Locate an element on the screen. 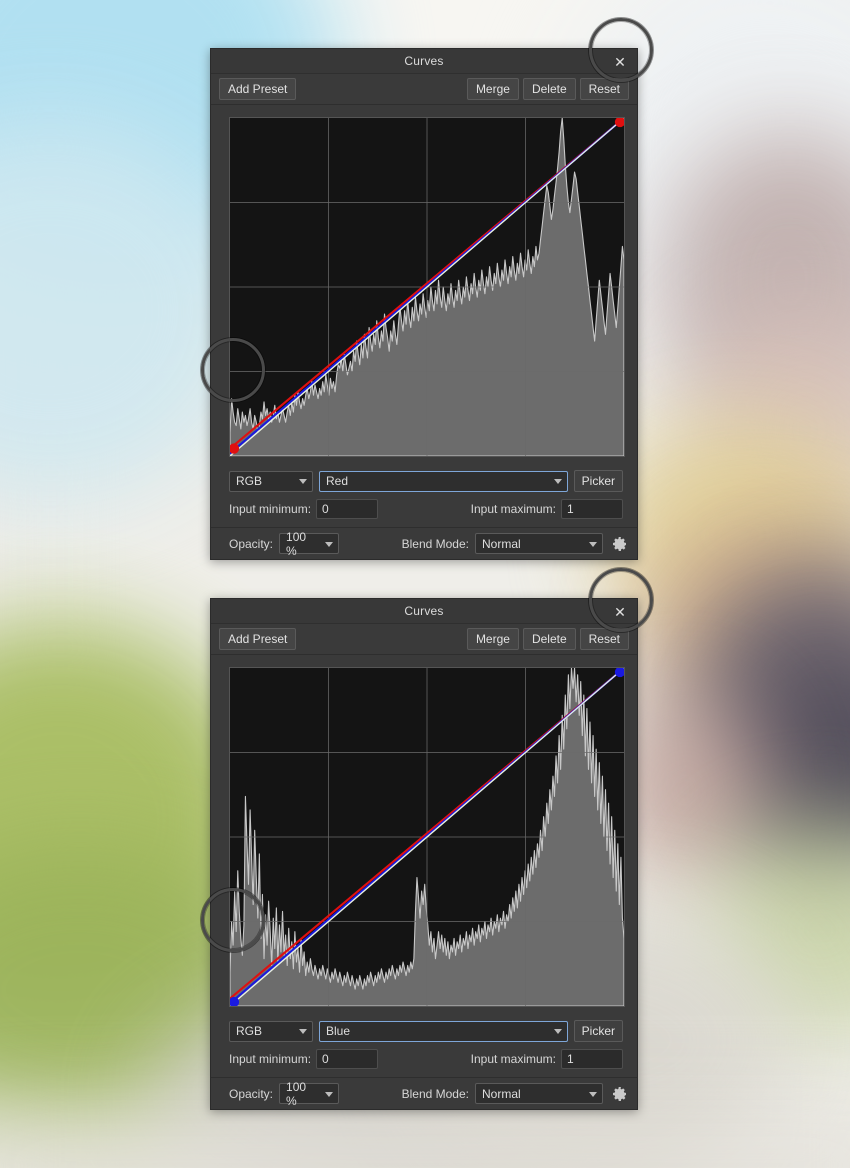 This screenshot has height=1168, width=850. channel-row: RGB Blue Picker is located at coordinates (424, 1031).